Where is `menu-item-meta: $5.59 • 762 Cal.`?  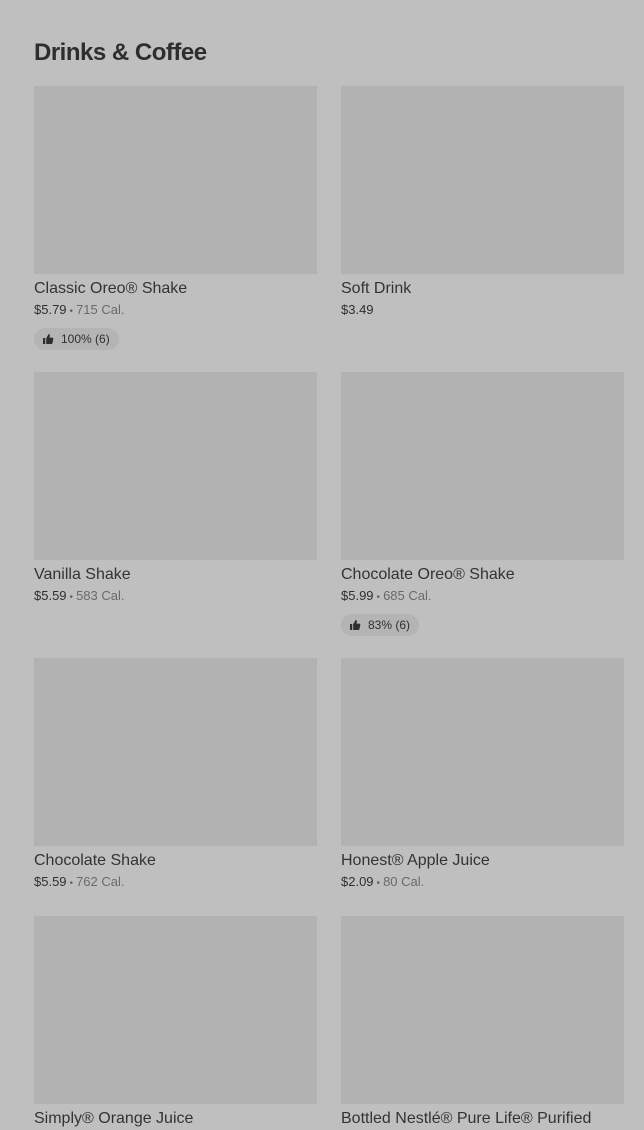
menu-item-meta: $5.59 • 762 Cal. is located at coordinates (175, 883).